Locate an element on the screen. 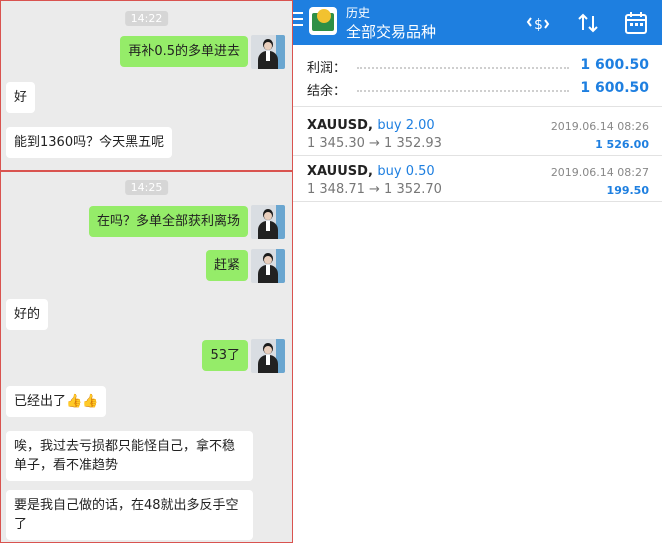  chat-timestamp: 14:22 is located at coordinates (146, 18).